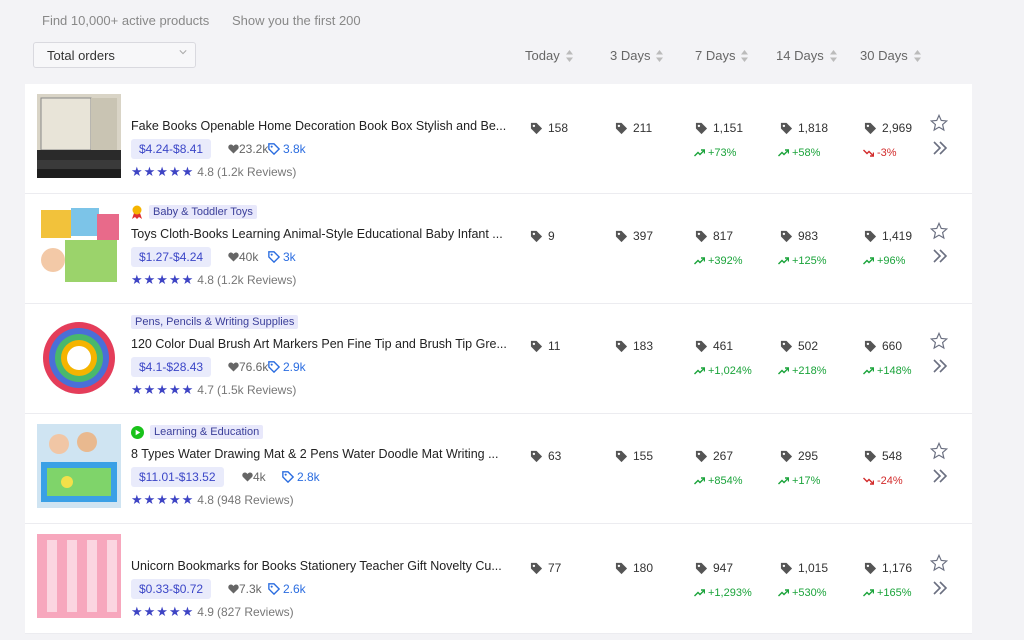  Describe the element at coordinates (634, 456) in the screenshot. I see `orders-metric: 155` at that location.